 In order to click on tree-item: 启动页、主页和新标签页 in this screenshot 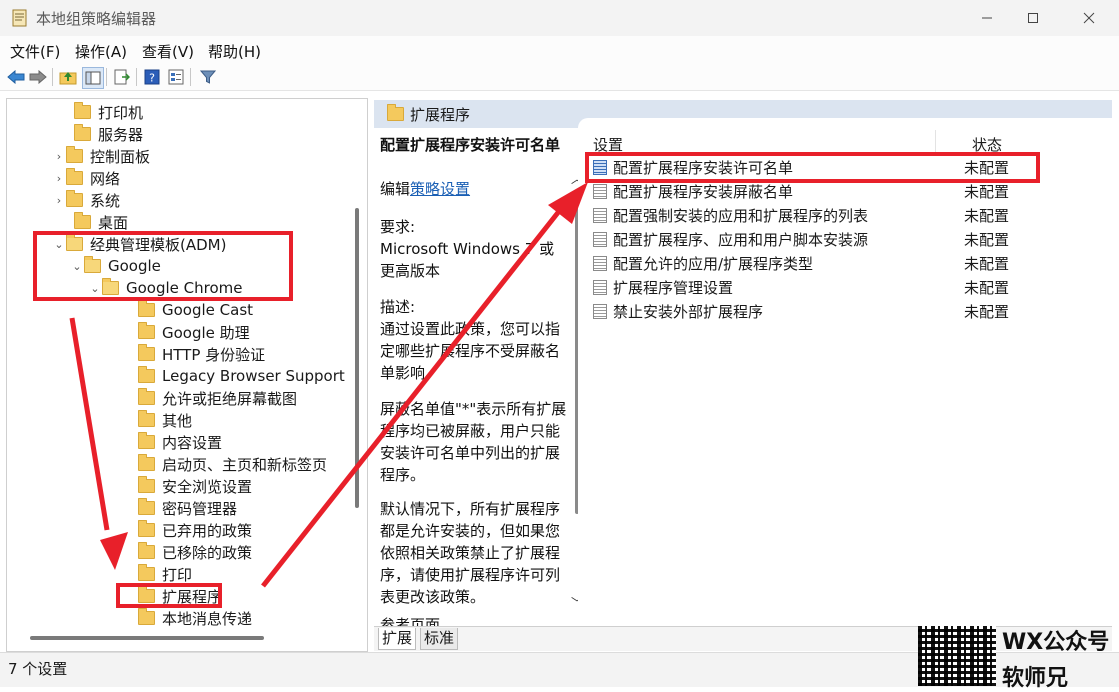, I will do `click(225, 464)`.